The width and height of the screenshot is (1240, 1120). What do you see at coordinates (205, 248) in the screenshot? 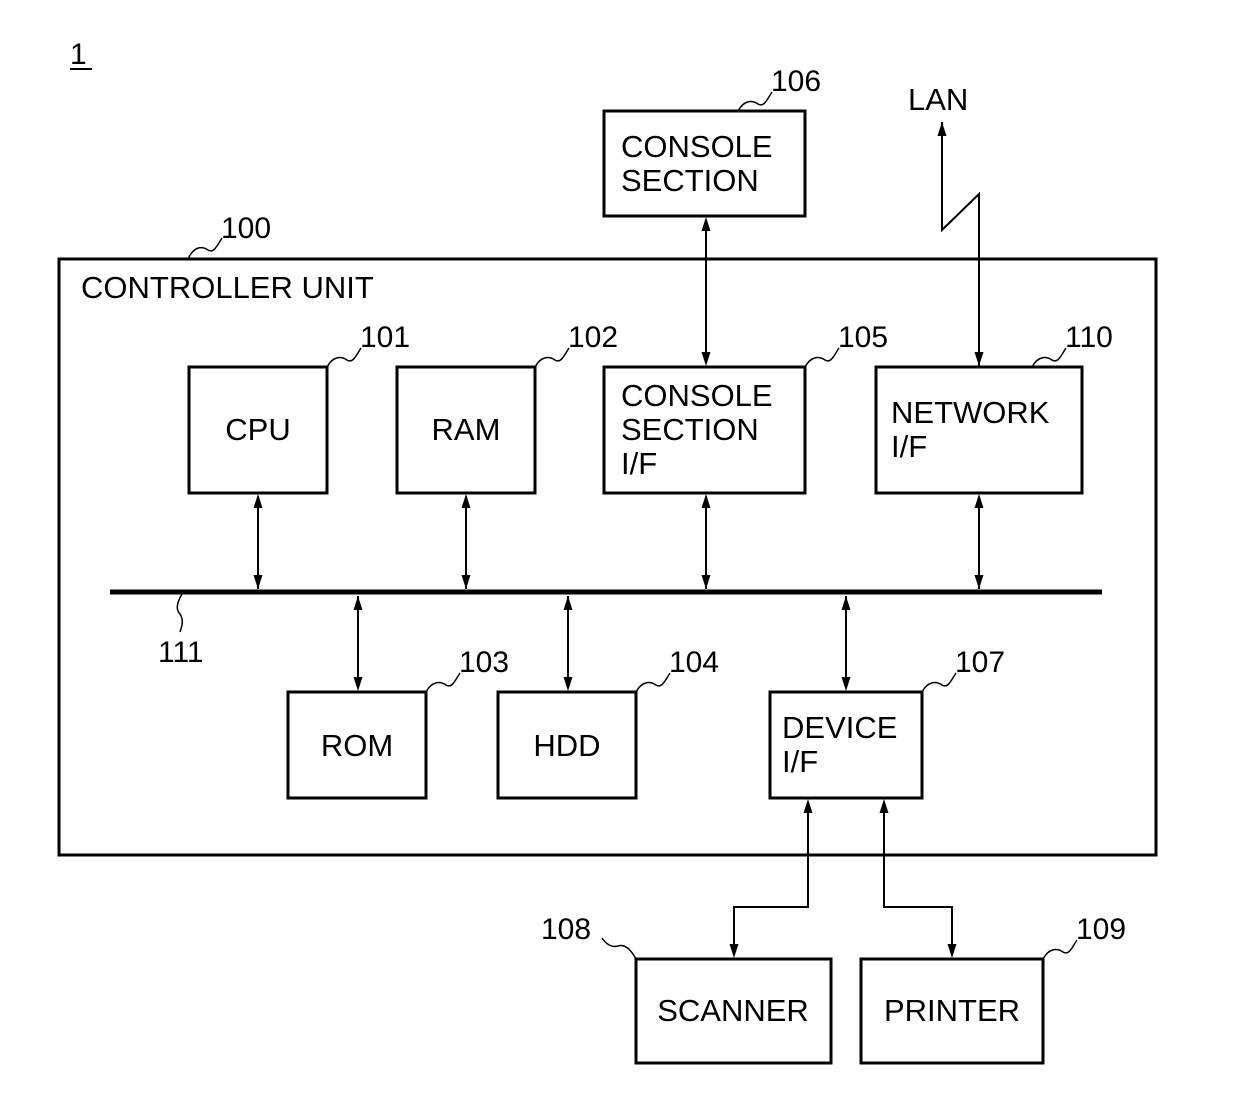
I see `controller-unit-leader` at bounding box center [205, 248].